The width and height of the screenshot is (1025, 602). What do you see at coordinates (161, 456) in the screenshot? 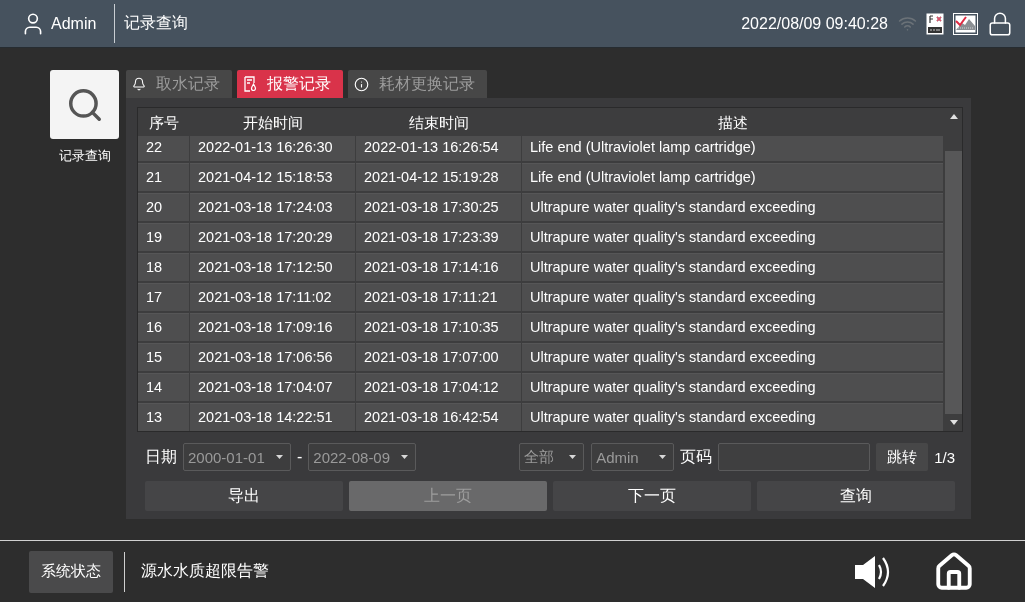
I see `date-label: 日期` at bounding box center [161, 456].